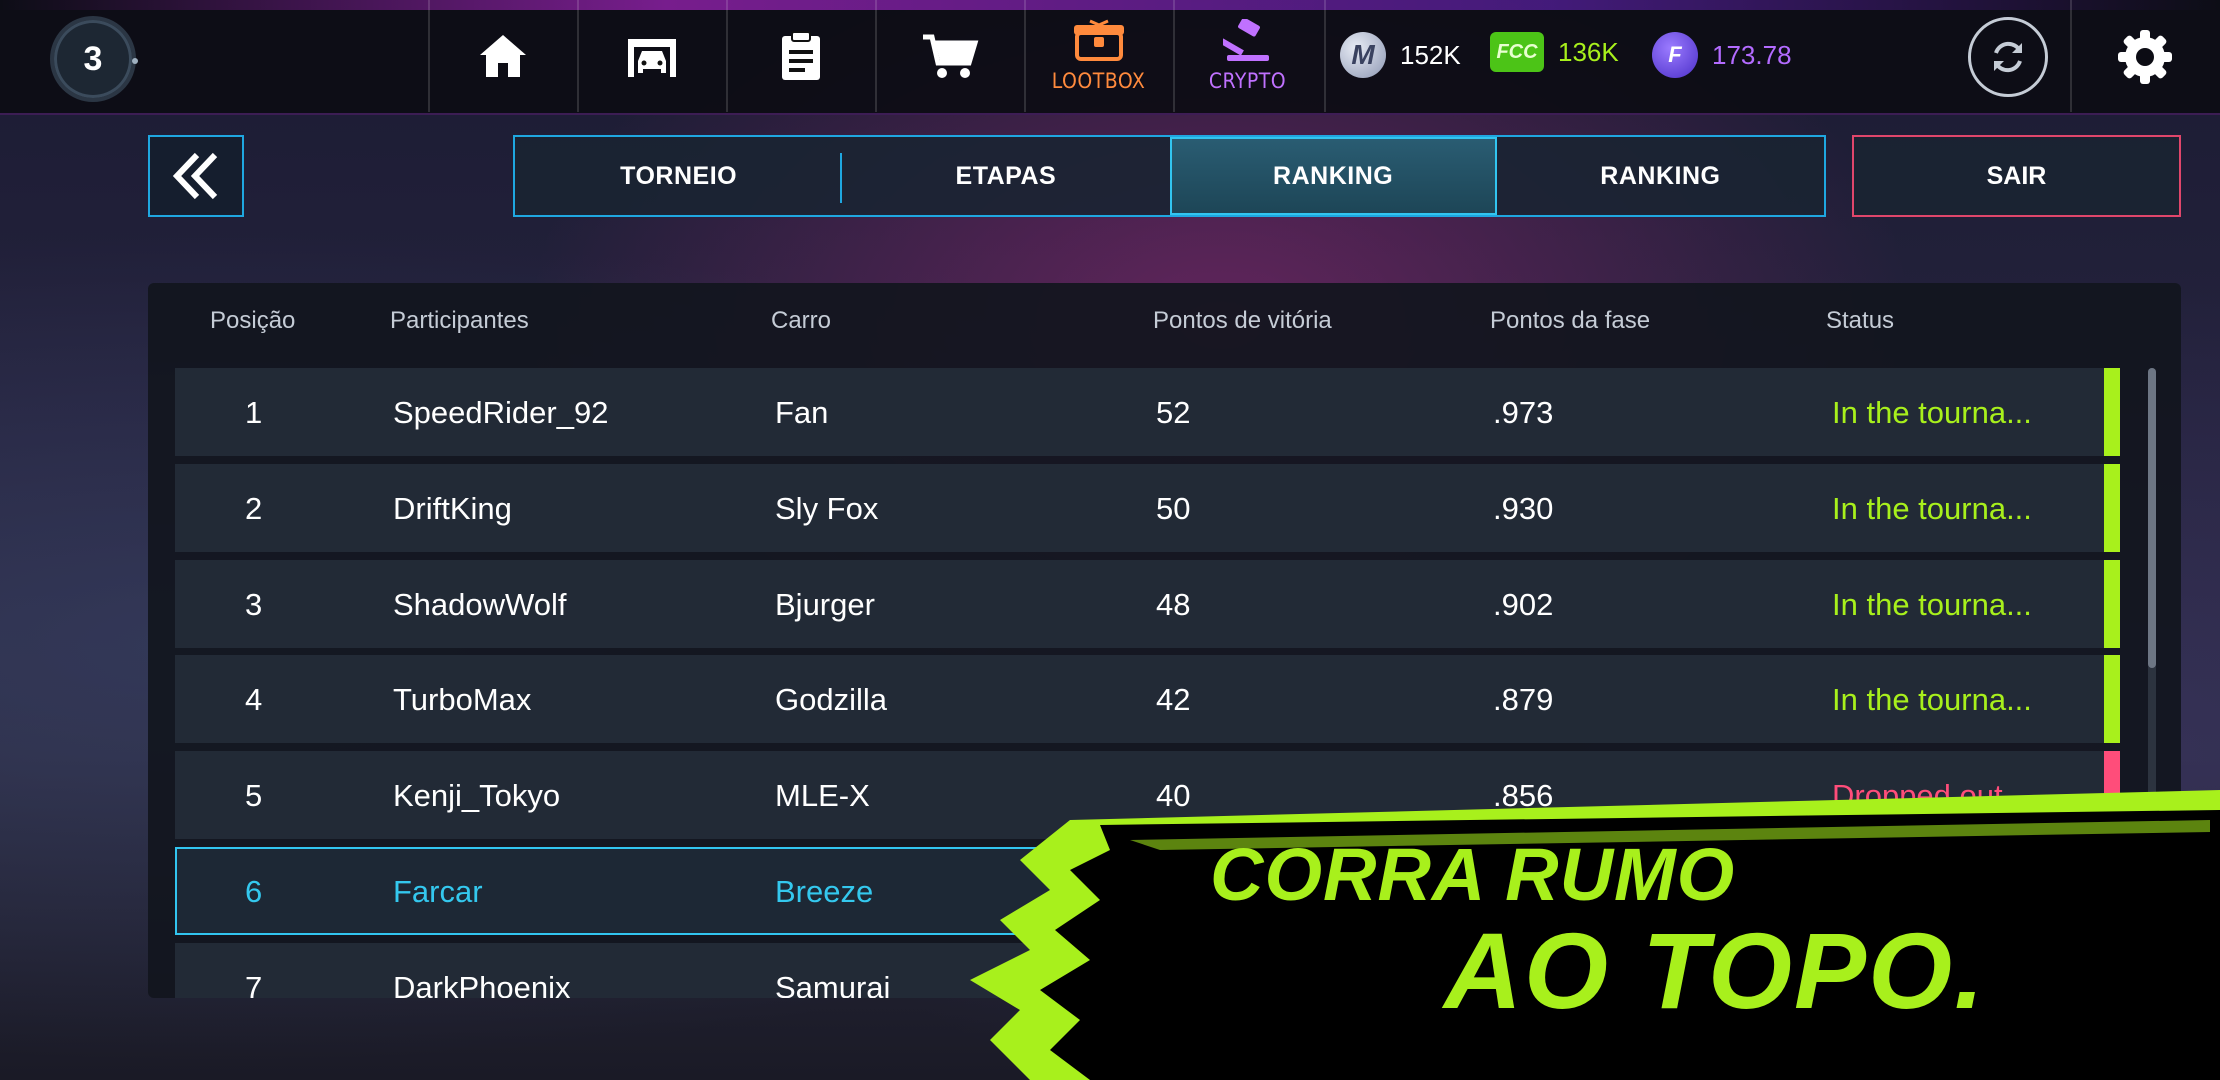  I want to click on row-victory-points: 48, so click(1173, 604).